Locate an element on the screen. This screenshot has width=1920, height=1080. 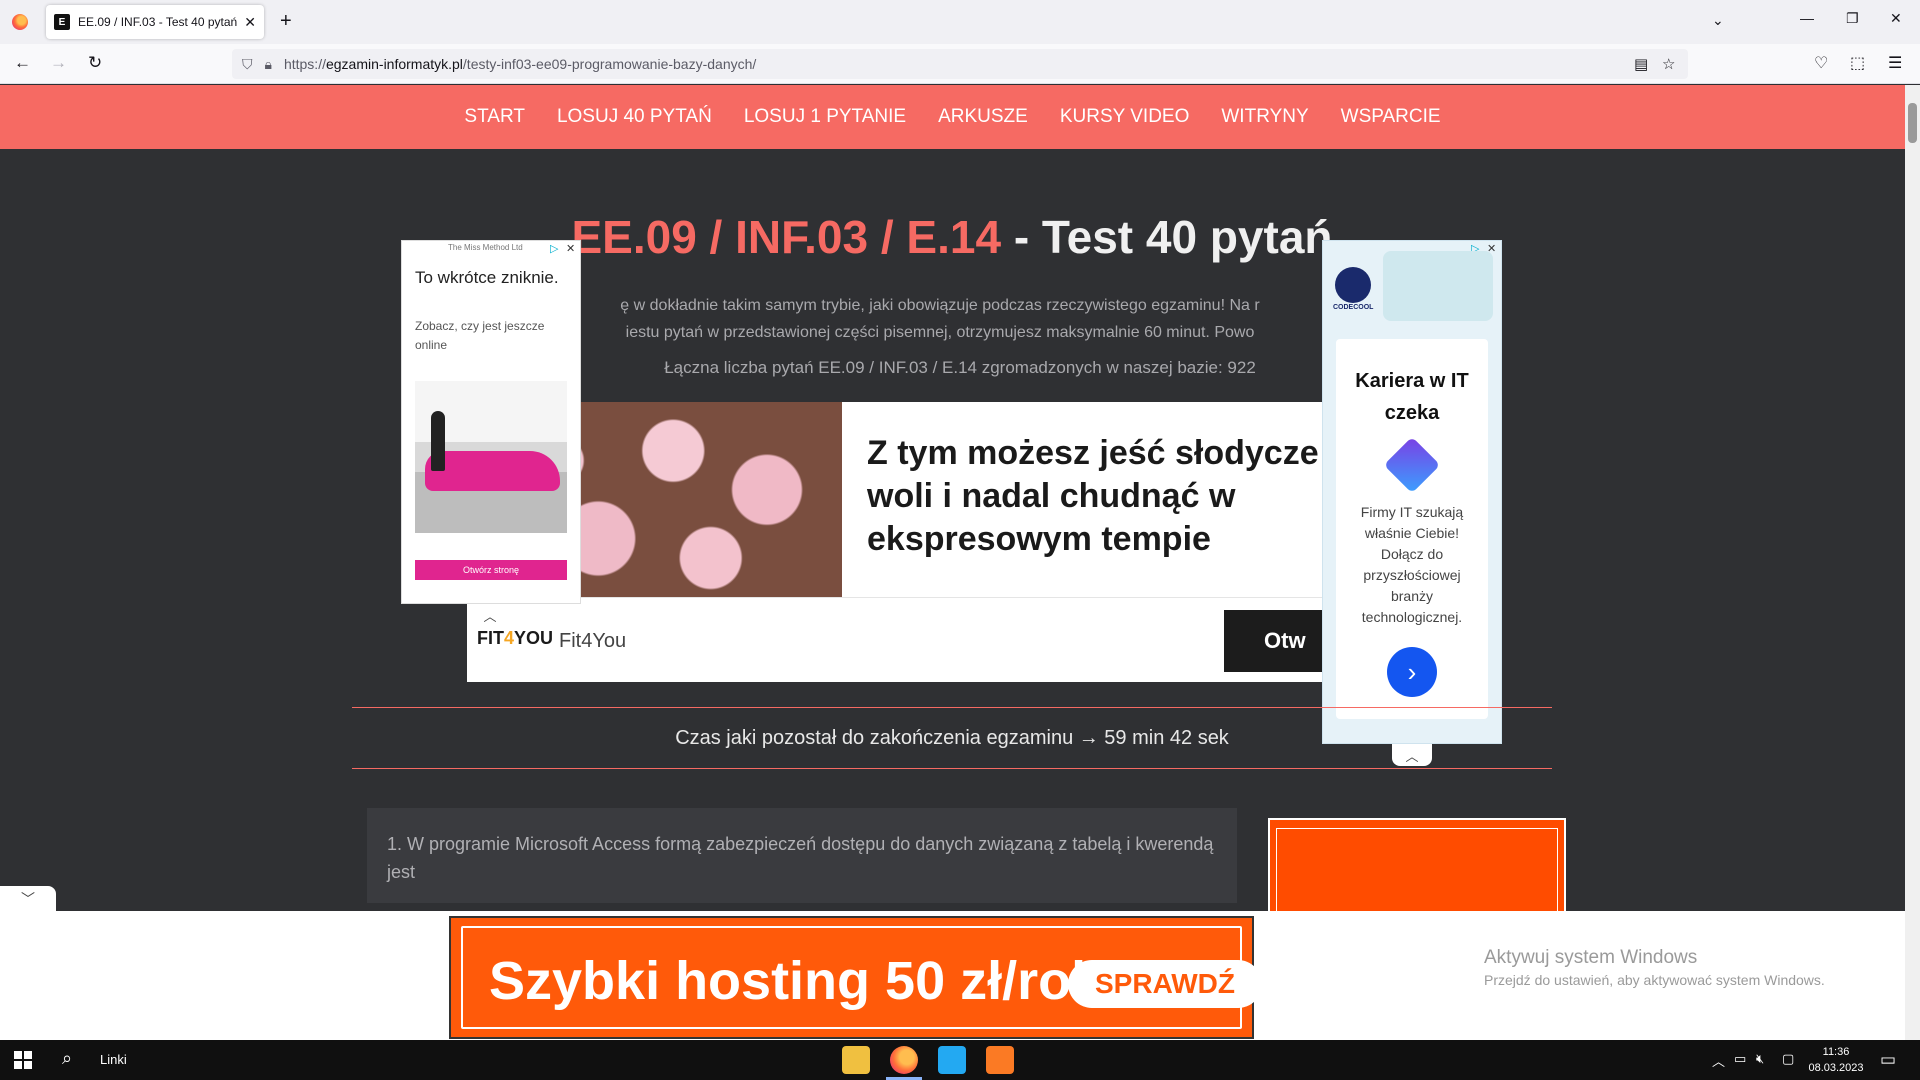
ad-car-image is located at coordinates (491, 457).